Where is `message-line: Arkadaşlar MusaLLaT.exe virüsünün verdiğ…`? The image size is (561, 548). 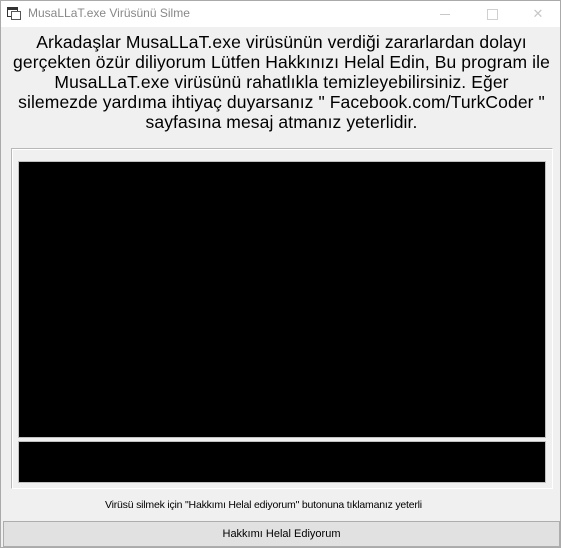 message-line: Arkadaşlar MusaLLaT.exe virüsünün verdiğ… is located at coordinates (281, 42).